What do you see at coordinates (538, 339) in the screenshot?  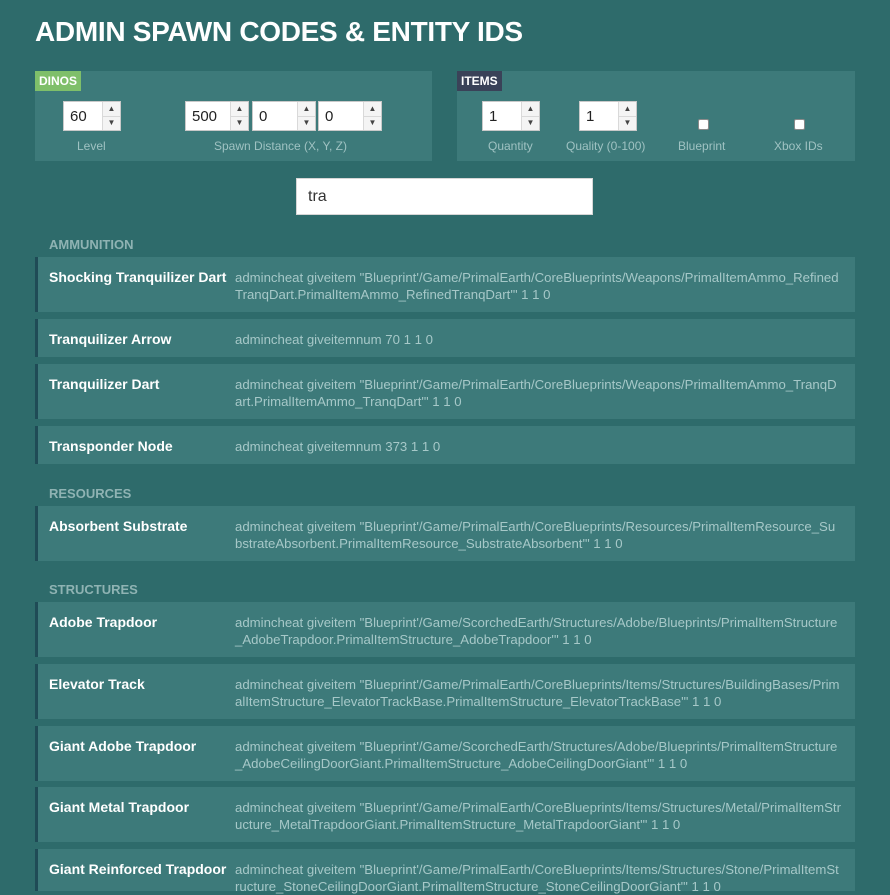 I see `item-code: admincheat giveitemnum 70 1 1 0` at bounding box center [538, 339].